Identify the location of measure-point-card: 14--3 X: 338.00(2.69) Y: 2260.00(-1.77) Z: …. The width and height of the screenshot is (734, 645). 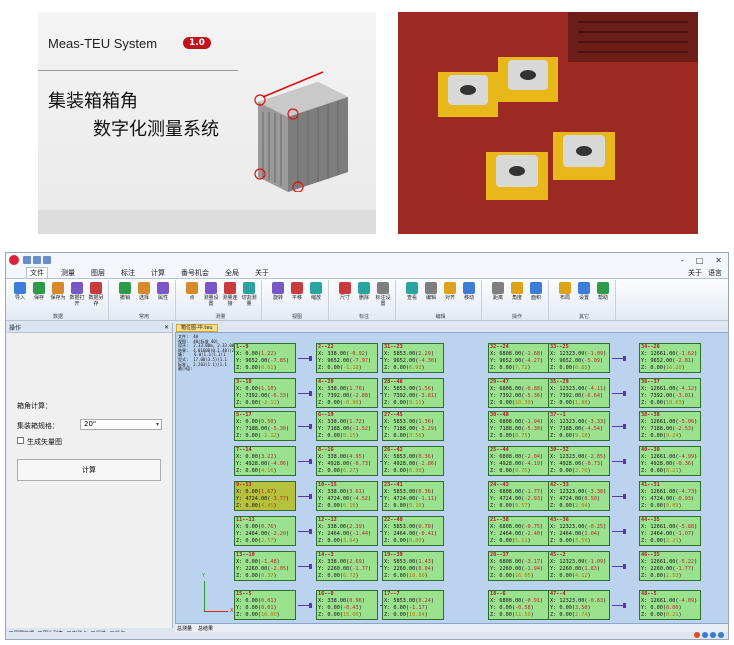
(347, 566).